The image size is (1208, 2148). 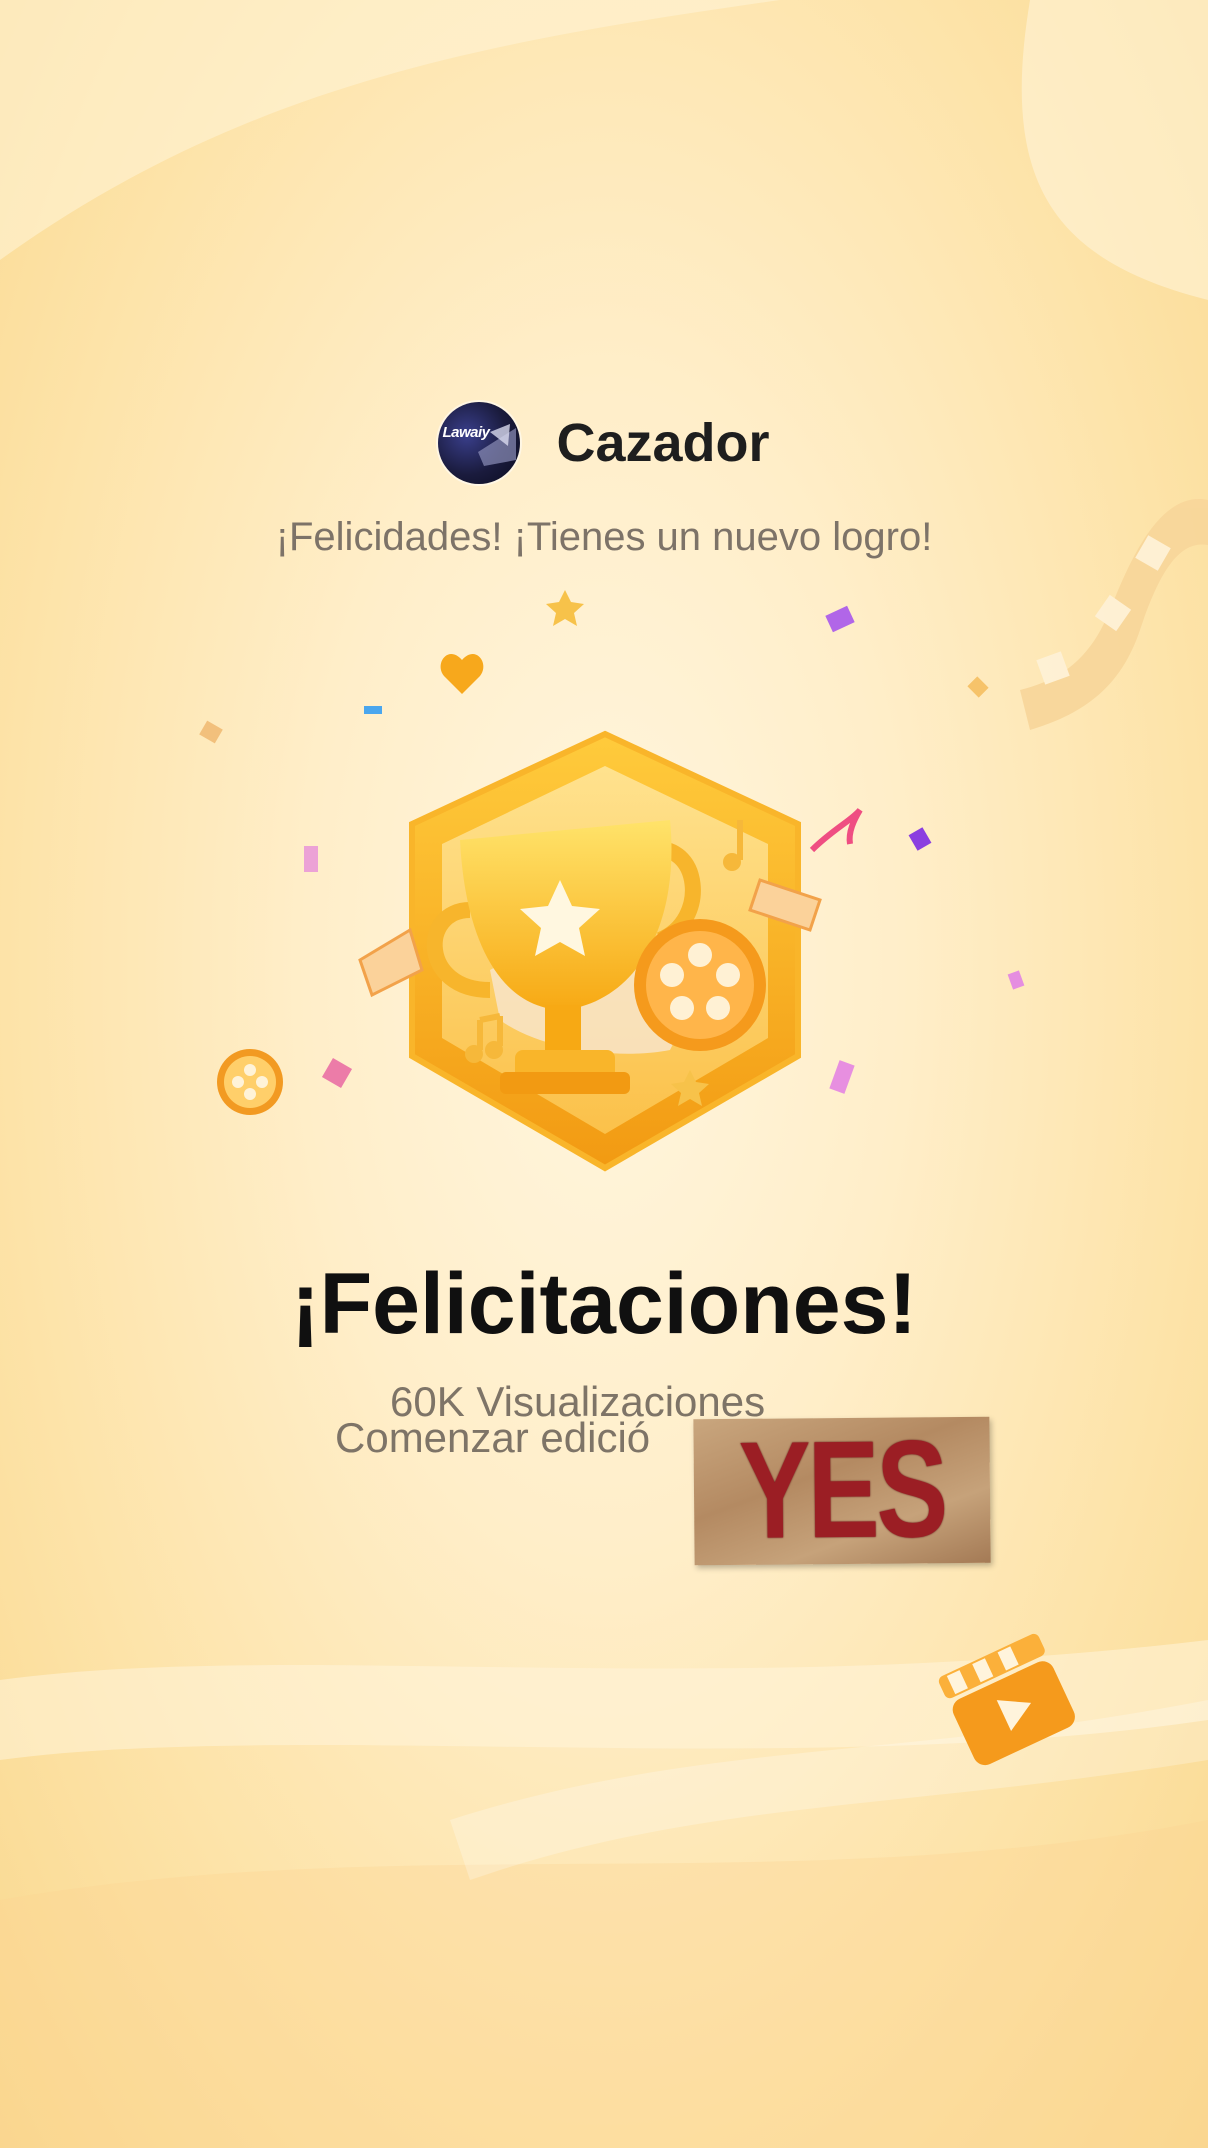 What do you see at coordinates (565, 608) in the screenshot?
I see `star-icon` at bounding box center [565, 608].